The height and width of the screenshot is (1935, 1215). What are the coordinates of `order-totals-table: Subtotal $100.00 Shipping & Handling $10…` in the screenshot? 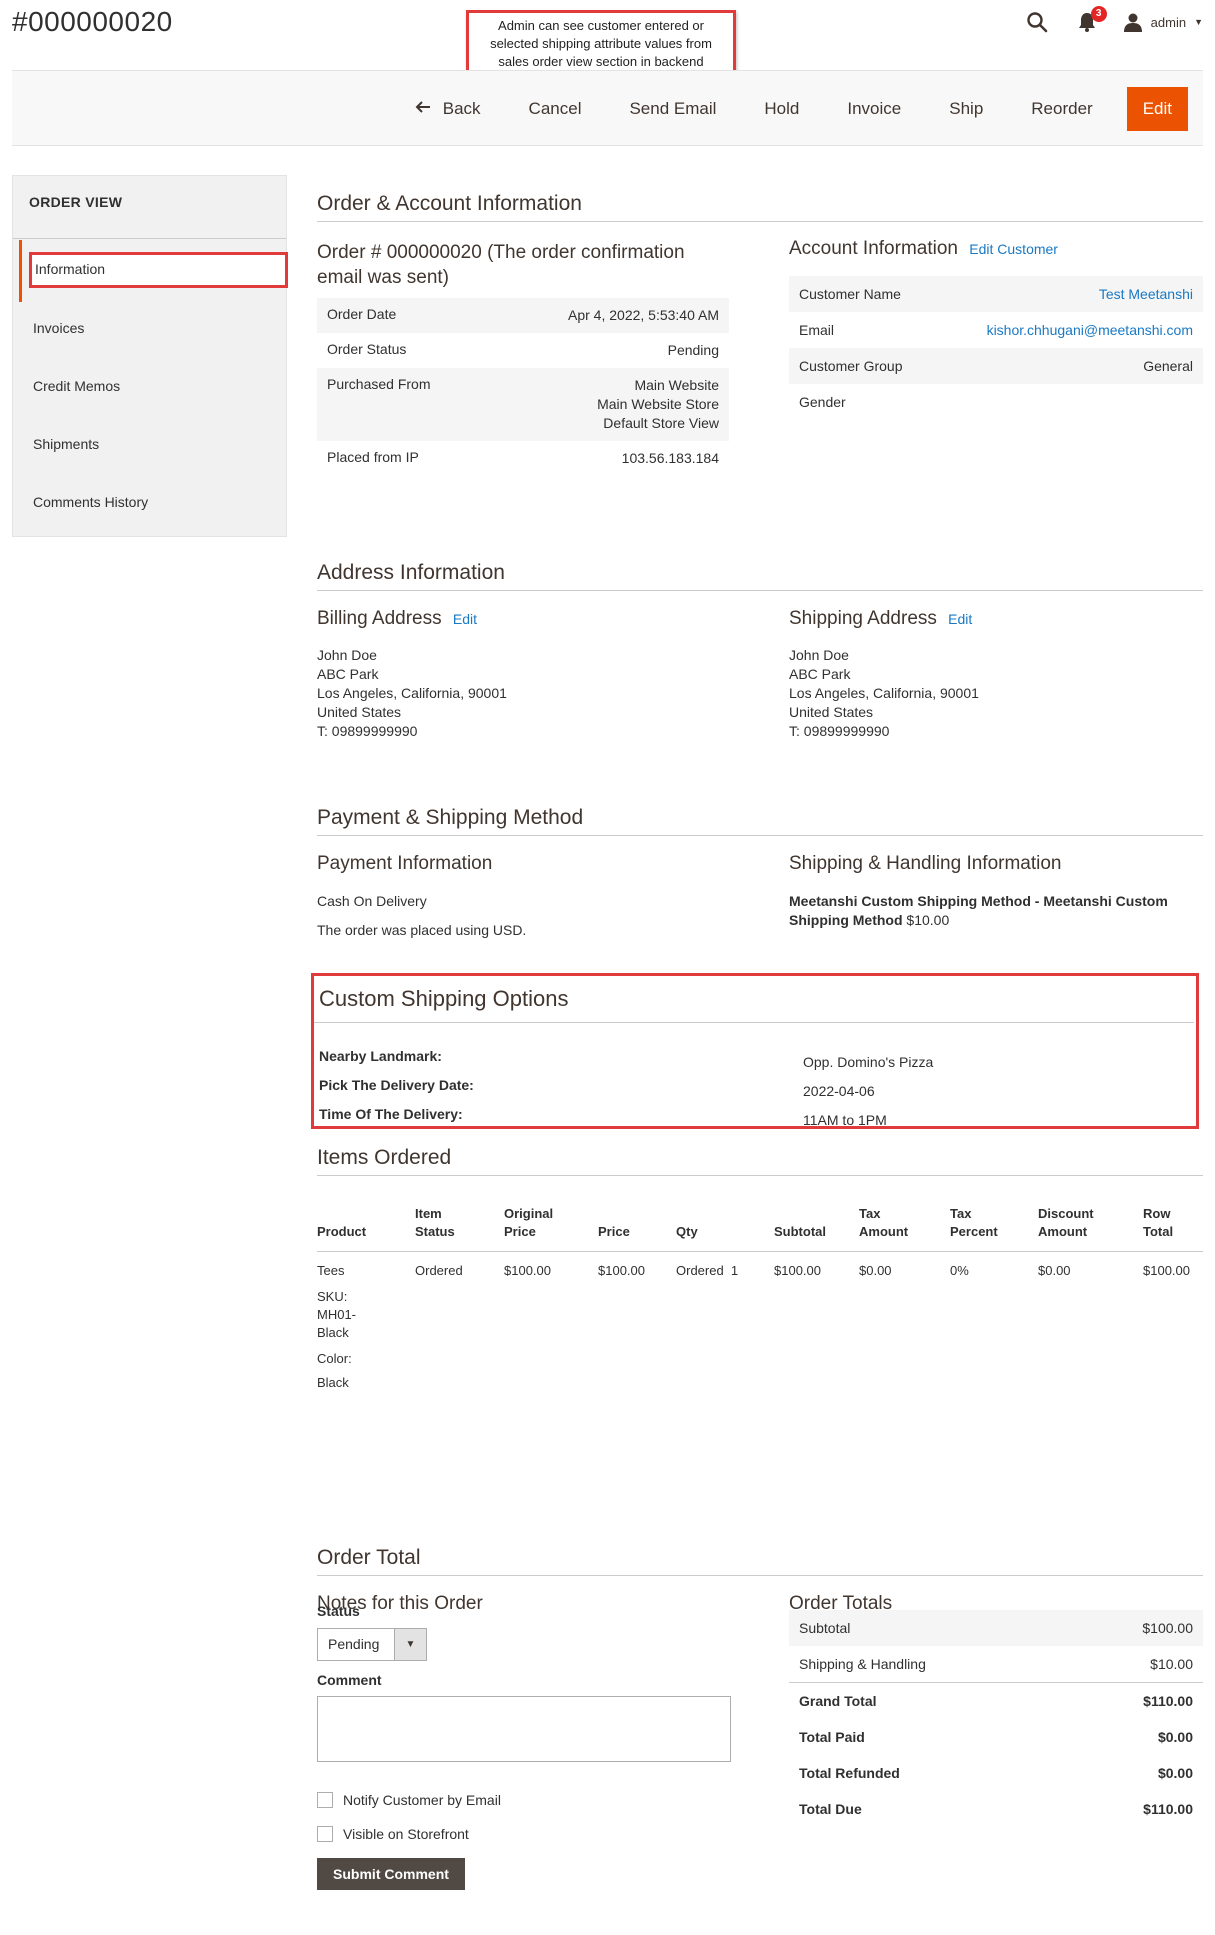 It's located at (996, 1718).